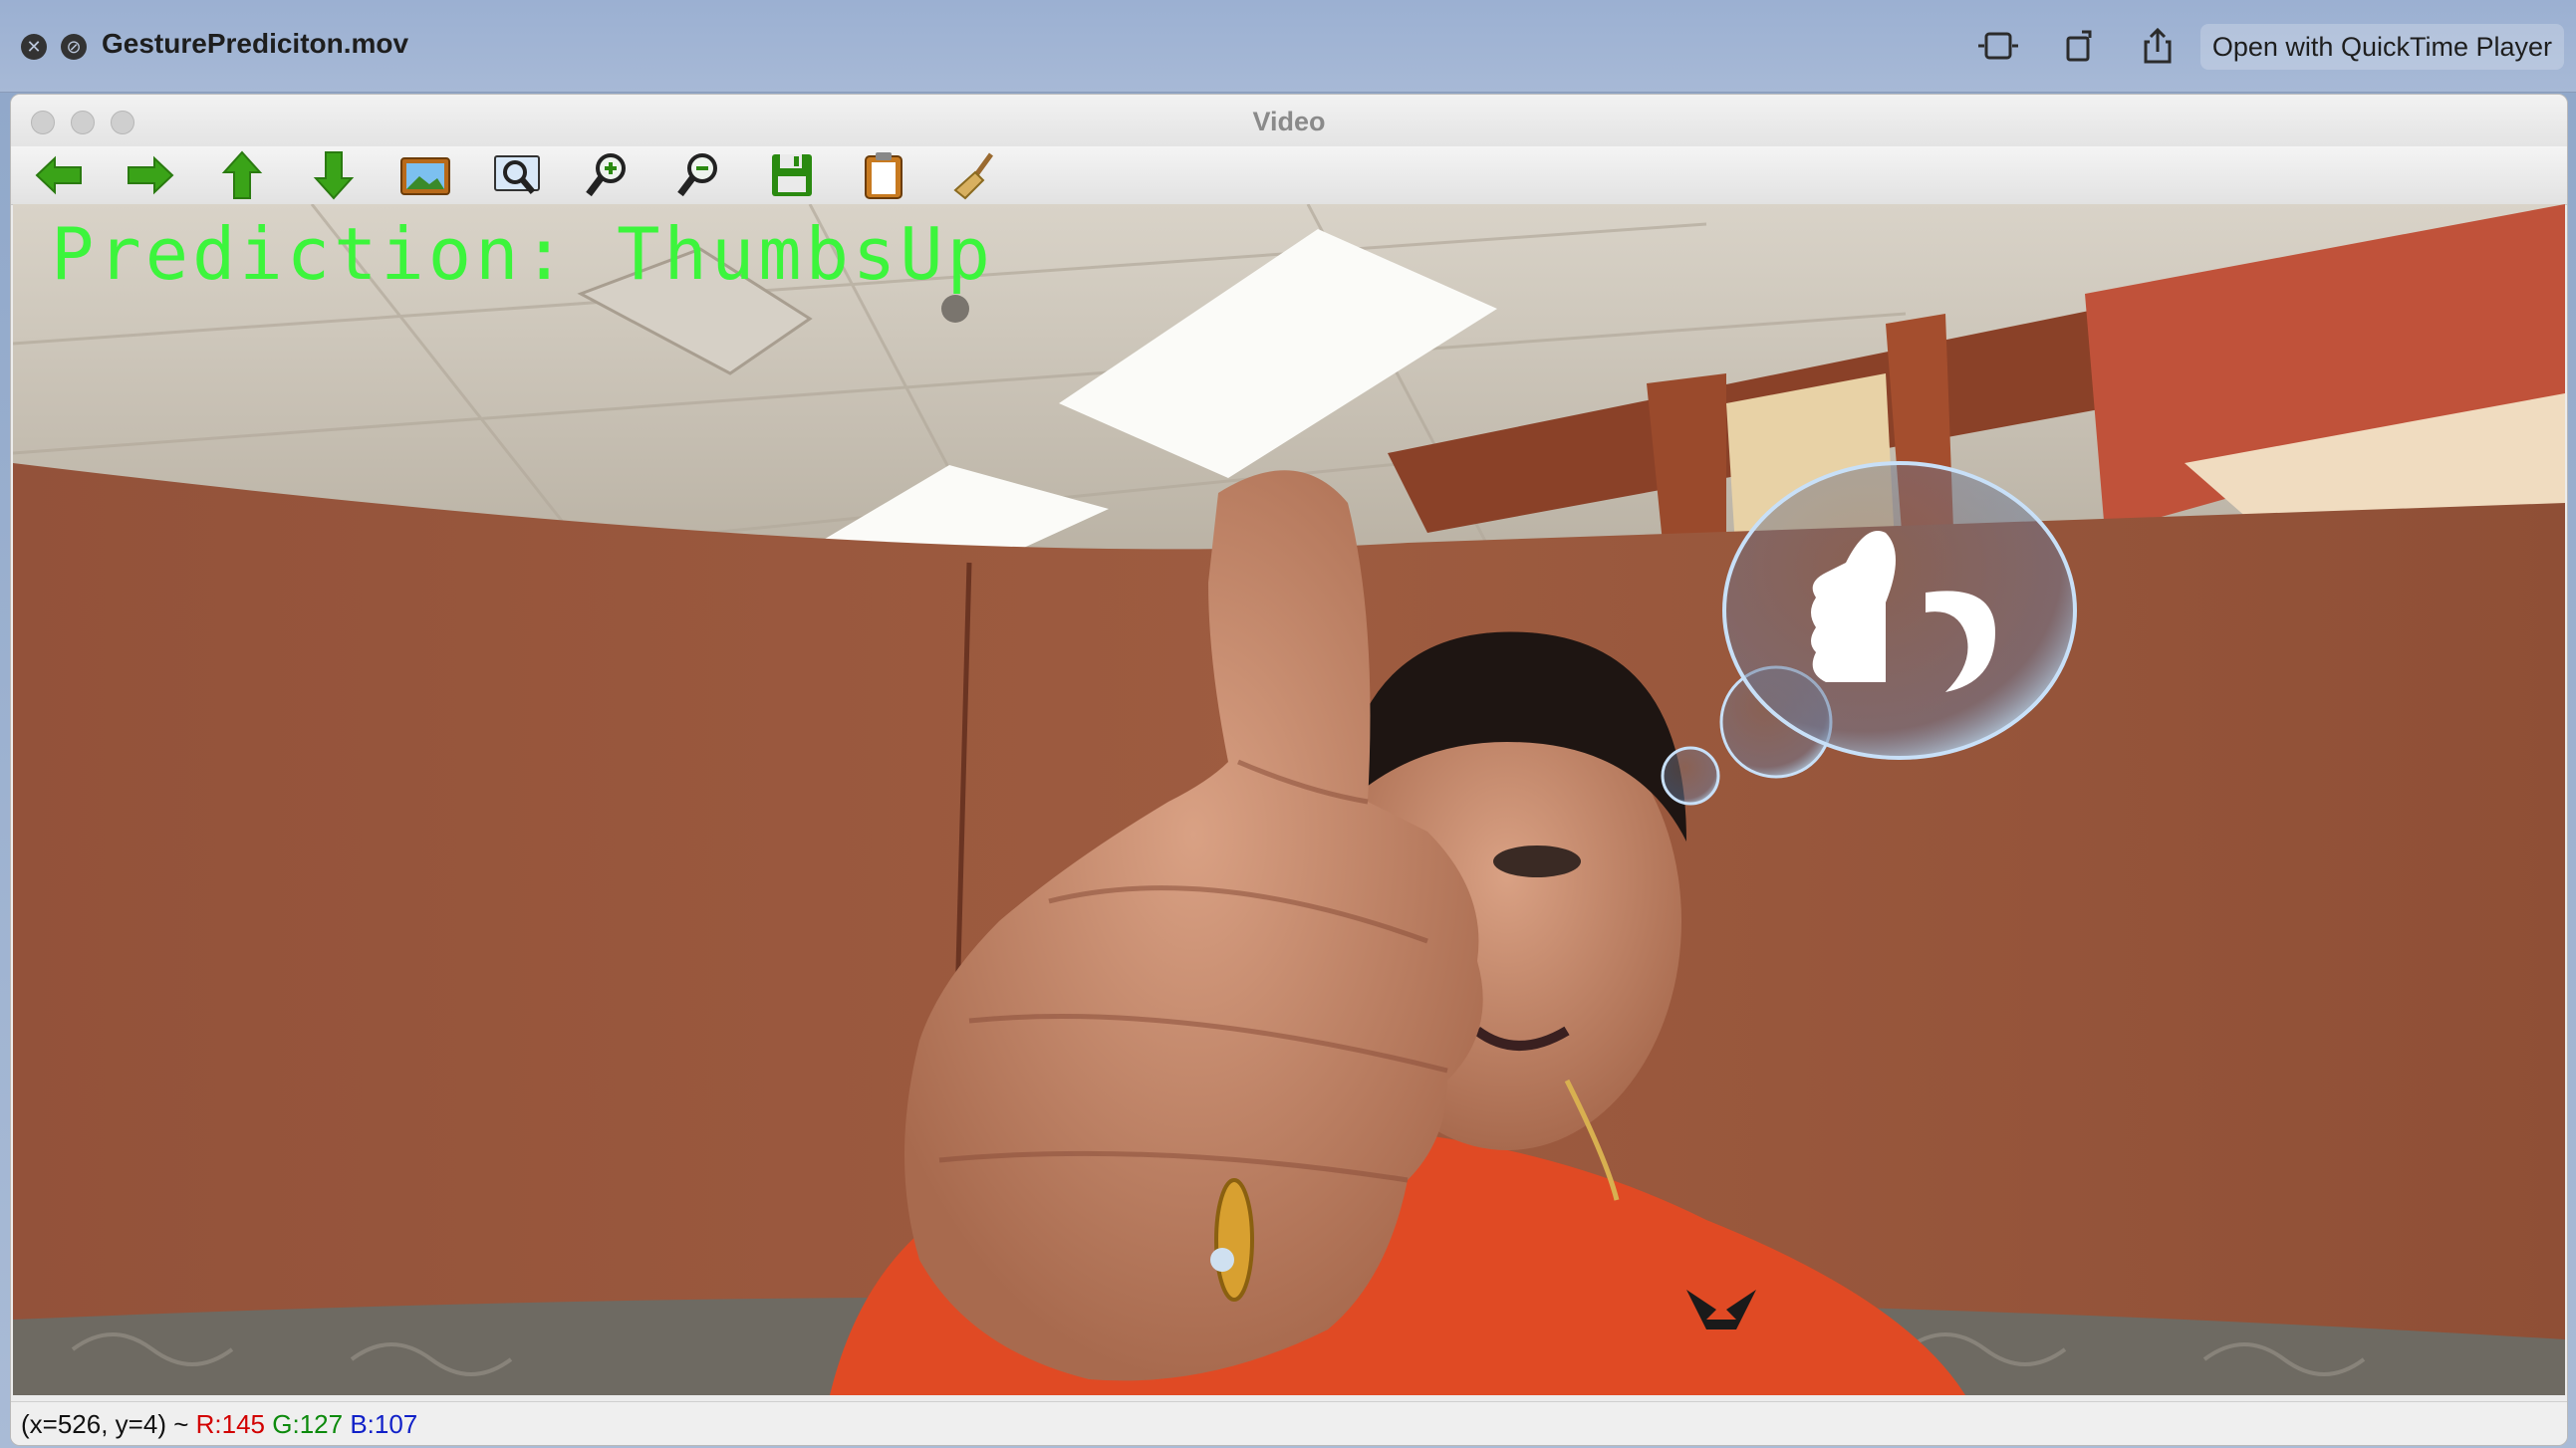 This screenshot has width=2576, height=1448. I want to click on clipboard-icon, so click(883, 175).